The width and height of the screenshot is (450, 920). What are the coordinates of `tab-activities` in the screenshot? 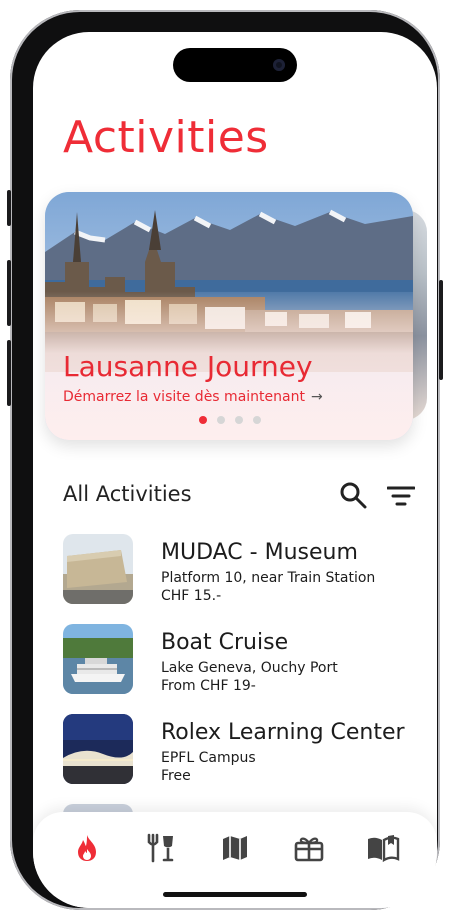 It's located at (87, 848).